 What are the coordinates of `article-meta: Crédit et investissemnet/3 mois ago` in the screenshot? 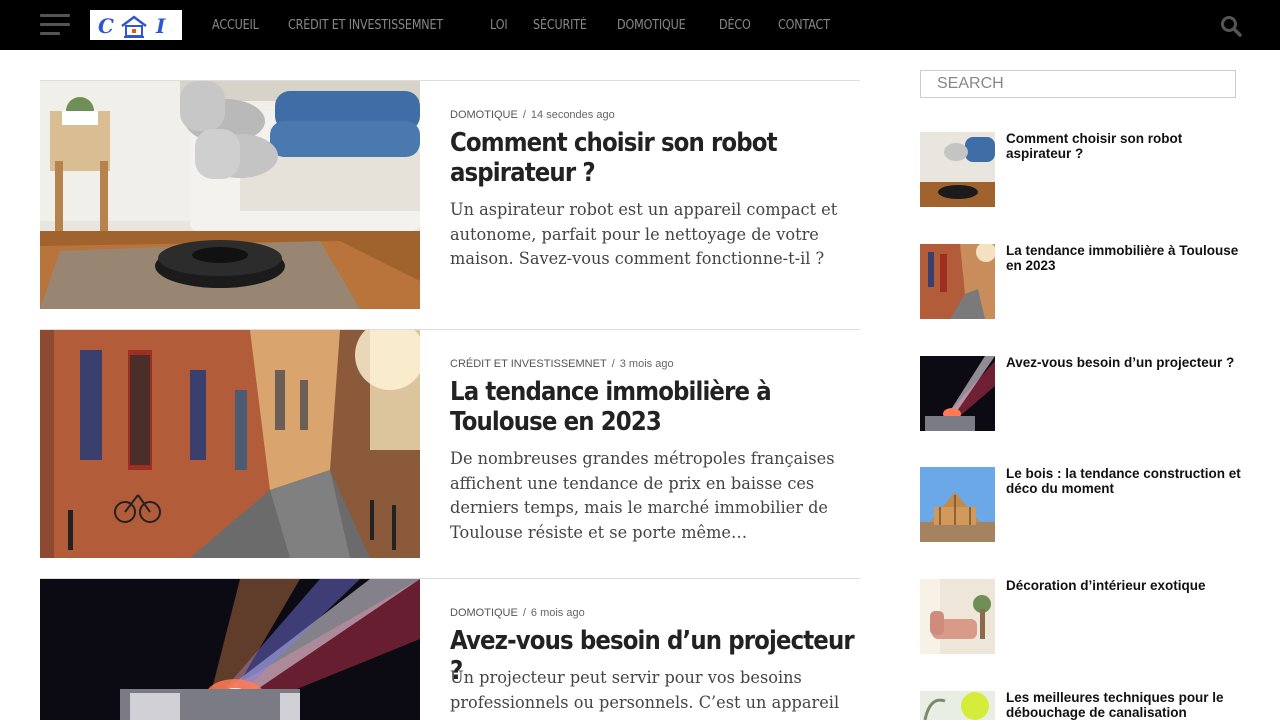 It's located at (562, 364).